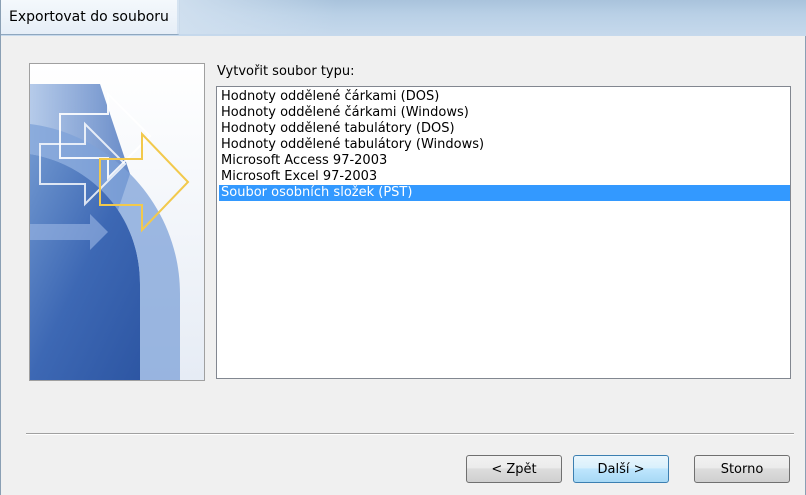 Image resolution: width=806 pixels, height=495 pixels. I want to click on window-title: Exportovat do souboru, so click(89, 17).